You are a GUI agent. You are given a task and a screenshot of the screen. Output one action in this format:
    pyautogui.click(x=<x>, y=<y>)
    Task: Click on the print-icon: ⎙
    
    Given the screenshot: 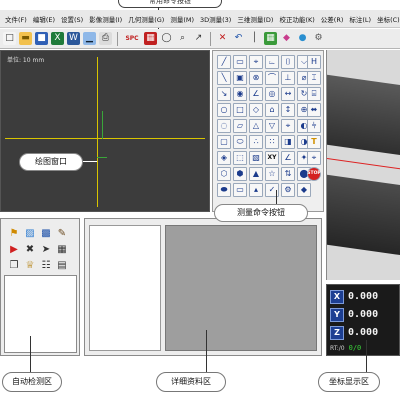 What is the action you would take?
    pyautogui.click(x=105, y=38)
    